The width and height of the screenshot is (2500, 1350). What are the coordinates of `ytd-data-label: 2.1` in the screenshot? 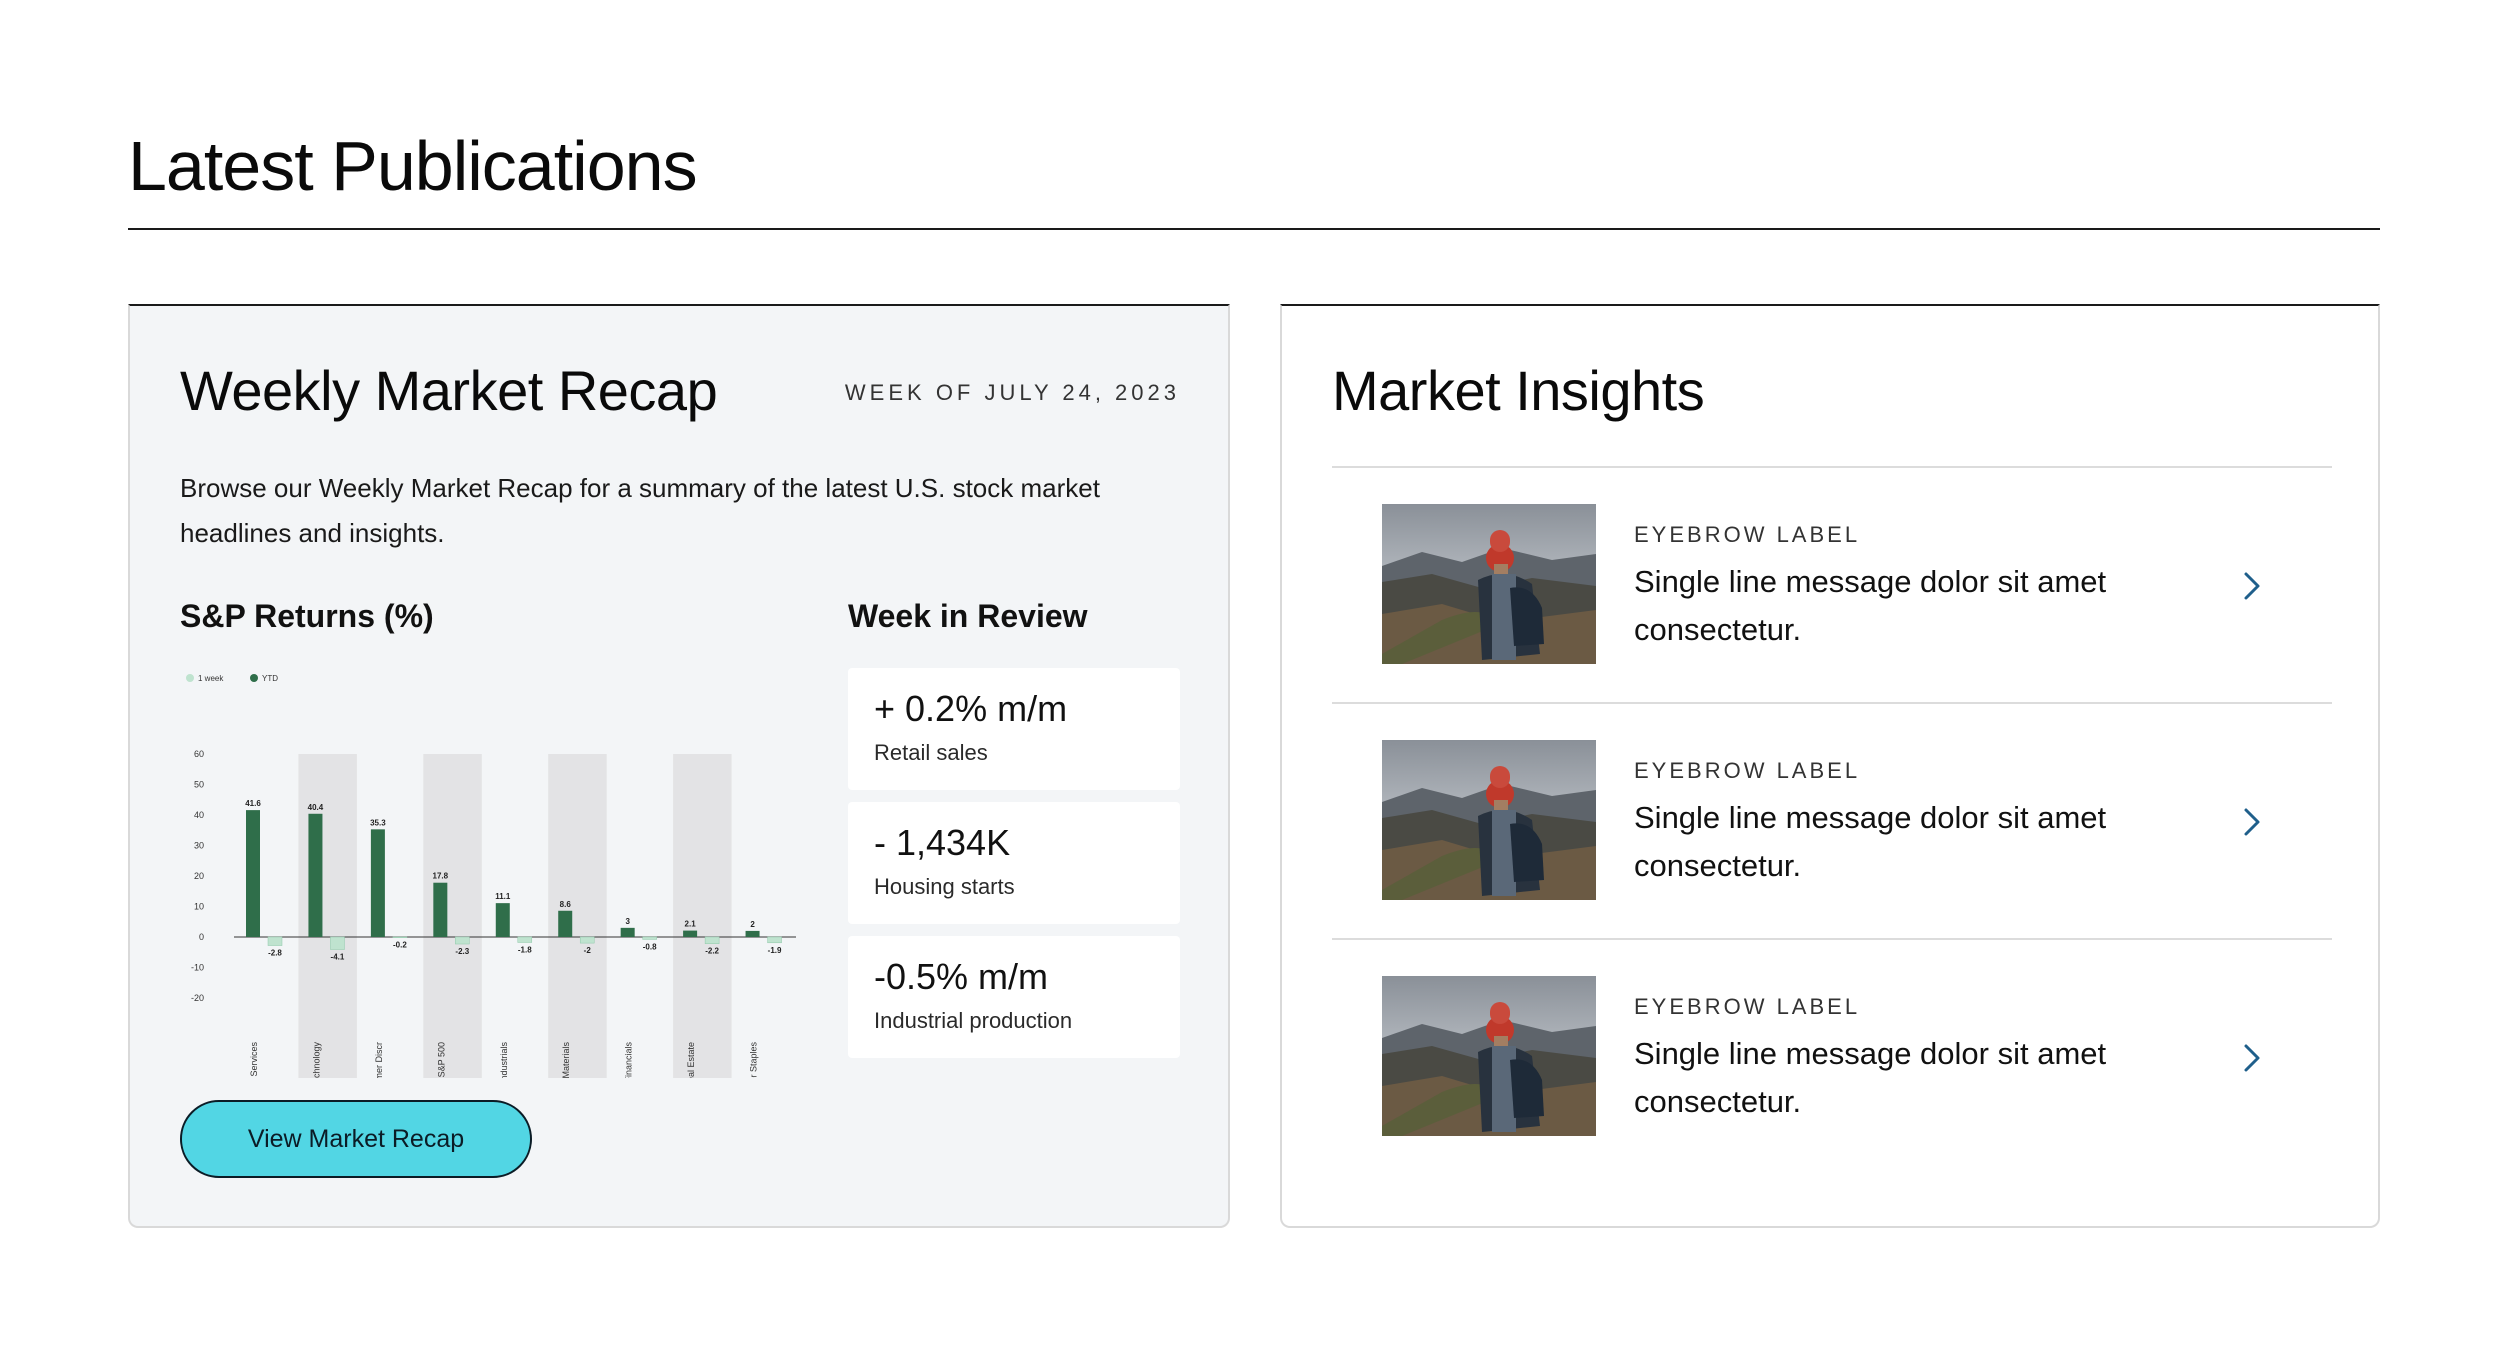 It's located at (691, 924).